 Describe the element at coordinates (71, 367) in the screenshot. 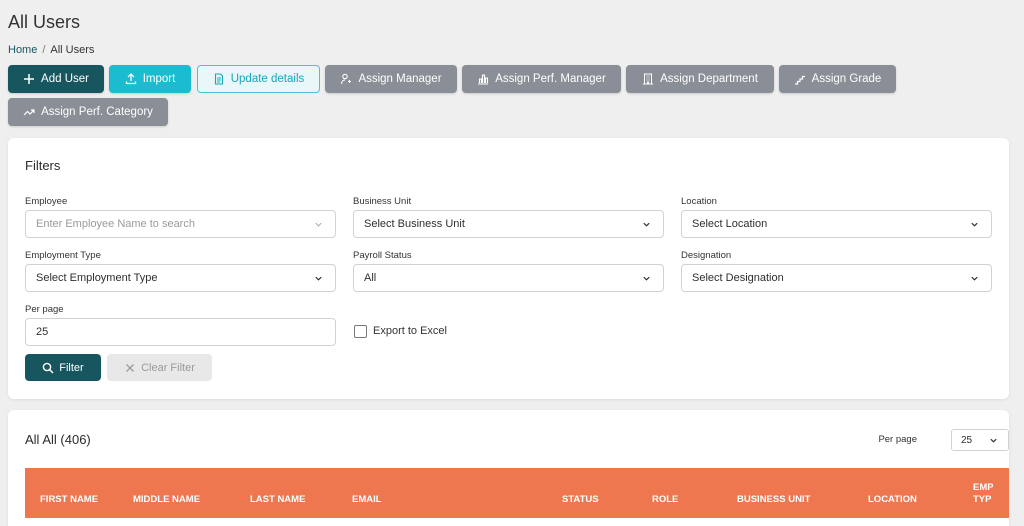

I see `filter-button-label: Filter` at that location.